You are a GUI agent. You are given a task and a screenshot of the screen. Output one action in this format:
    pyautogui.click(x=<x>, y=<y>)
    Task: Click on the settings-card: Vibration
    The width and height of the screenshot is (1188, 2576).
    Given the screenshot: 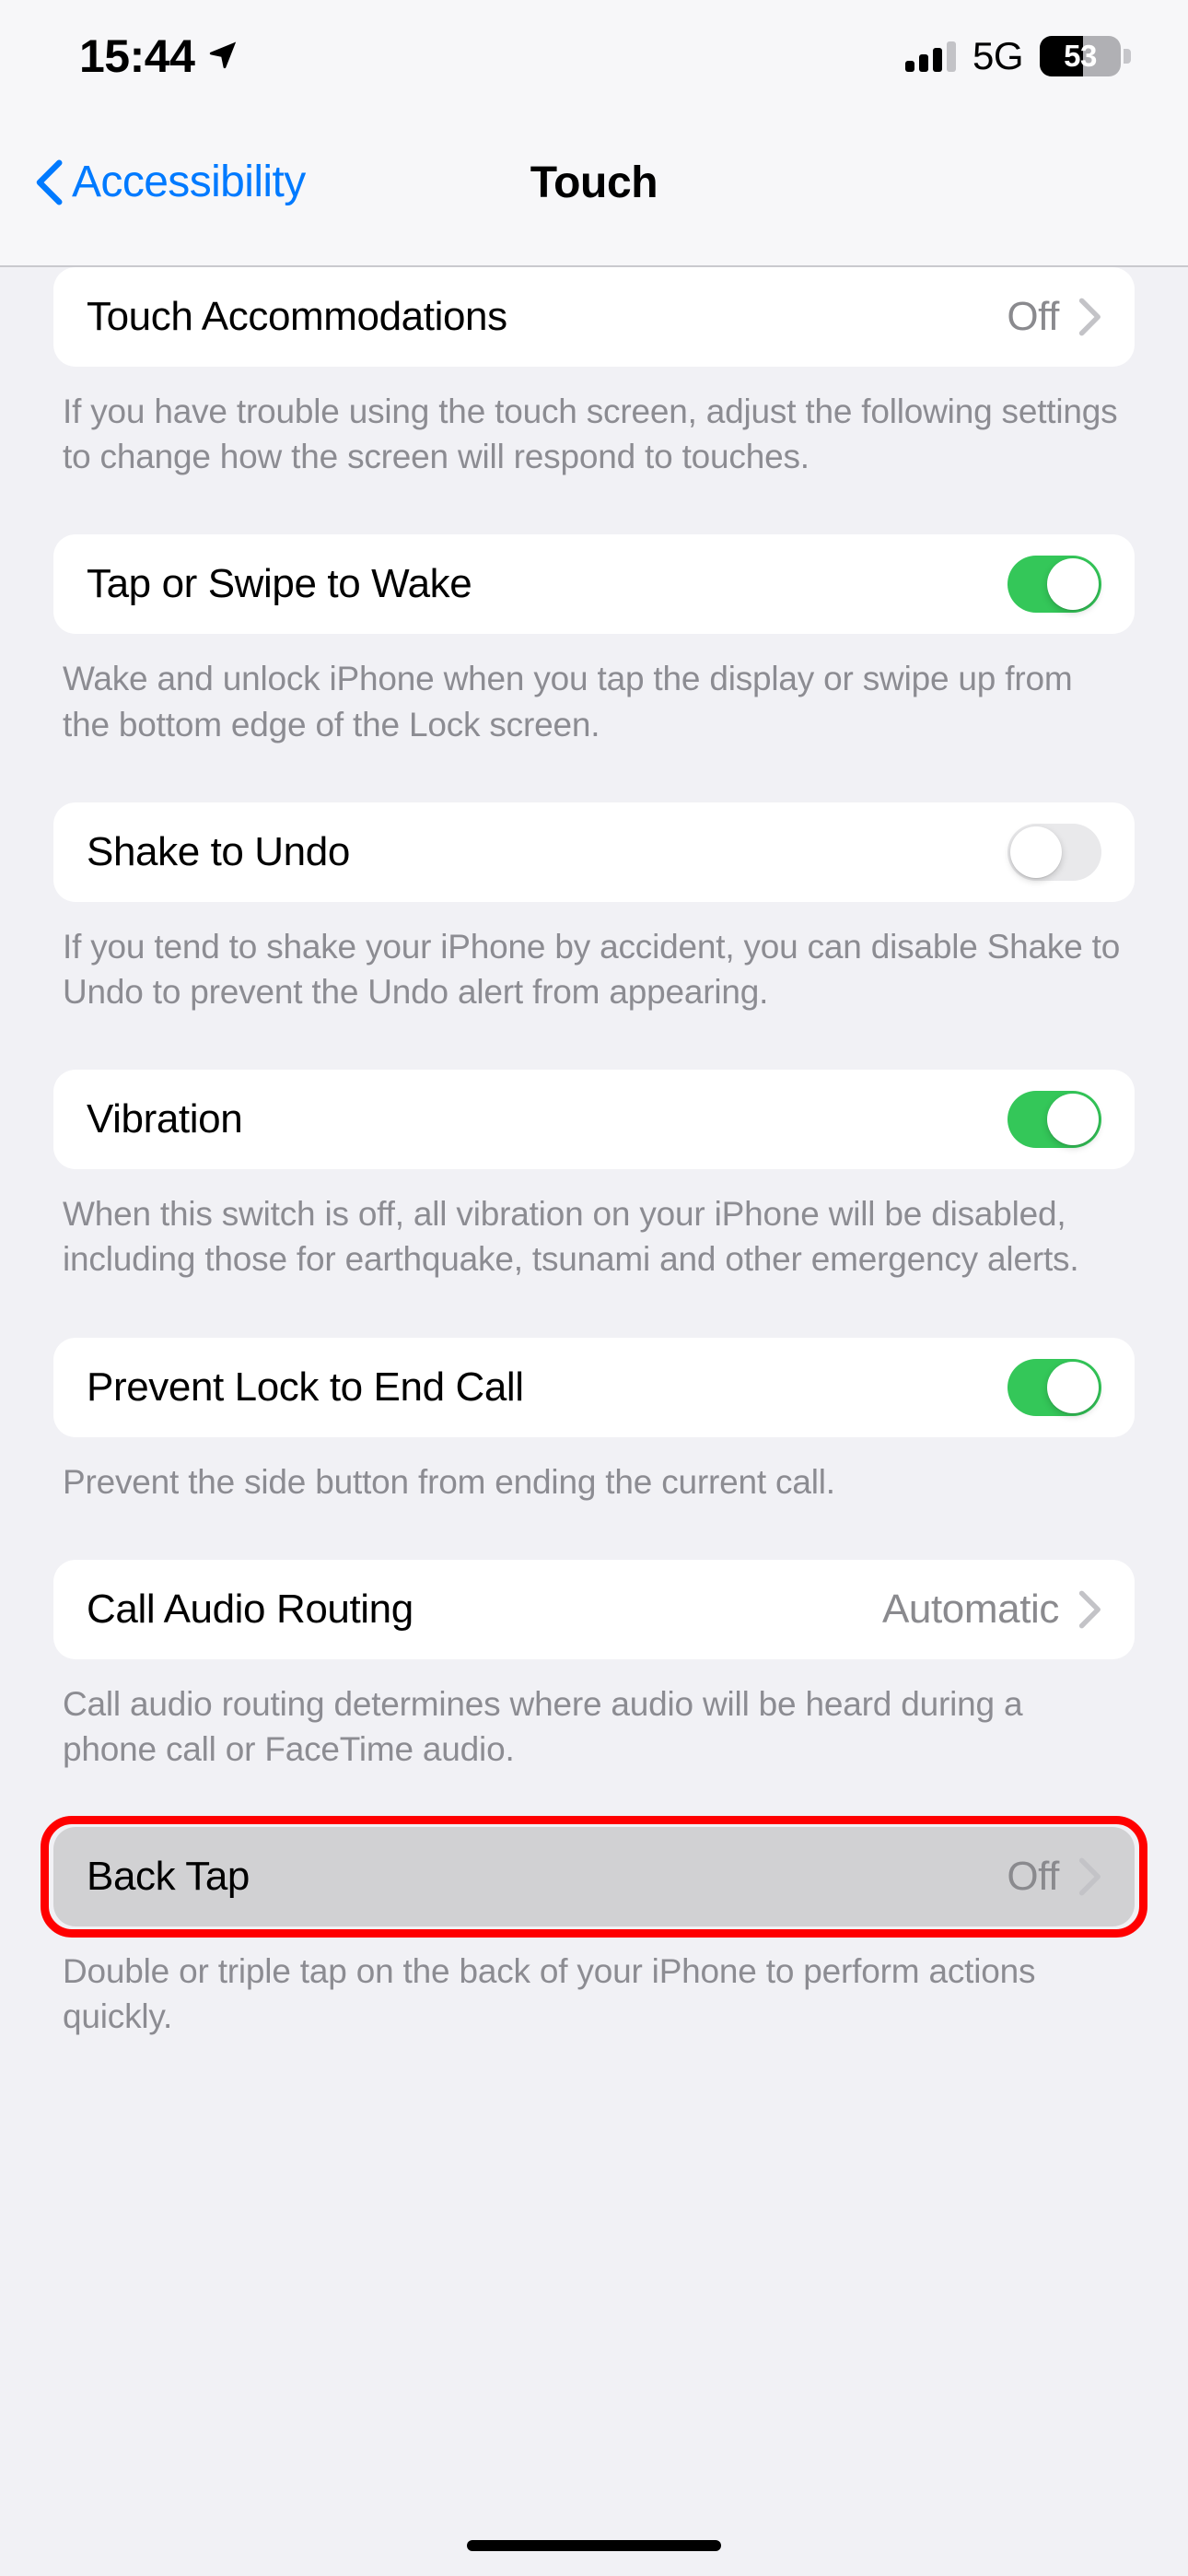 What is the action you would take?
    pyautogui.click(x=594, y=1120)
    